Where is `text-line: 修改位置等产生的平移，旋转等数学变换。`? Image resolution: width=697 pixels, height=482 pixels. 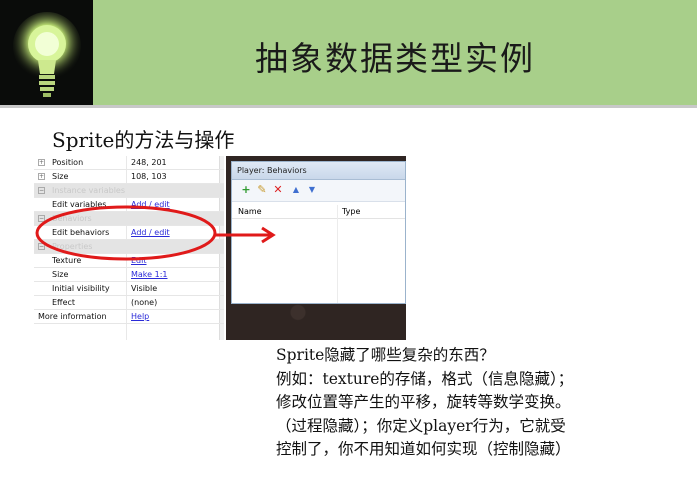 text-line: 修改位置等产生的平移，旋转等数学变换。 is located at coordinates (423, 402).